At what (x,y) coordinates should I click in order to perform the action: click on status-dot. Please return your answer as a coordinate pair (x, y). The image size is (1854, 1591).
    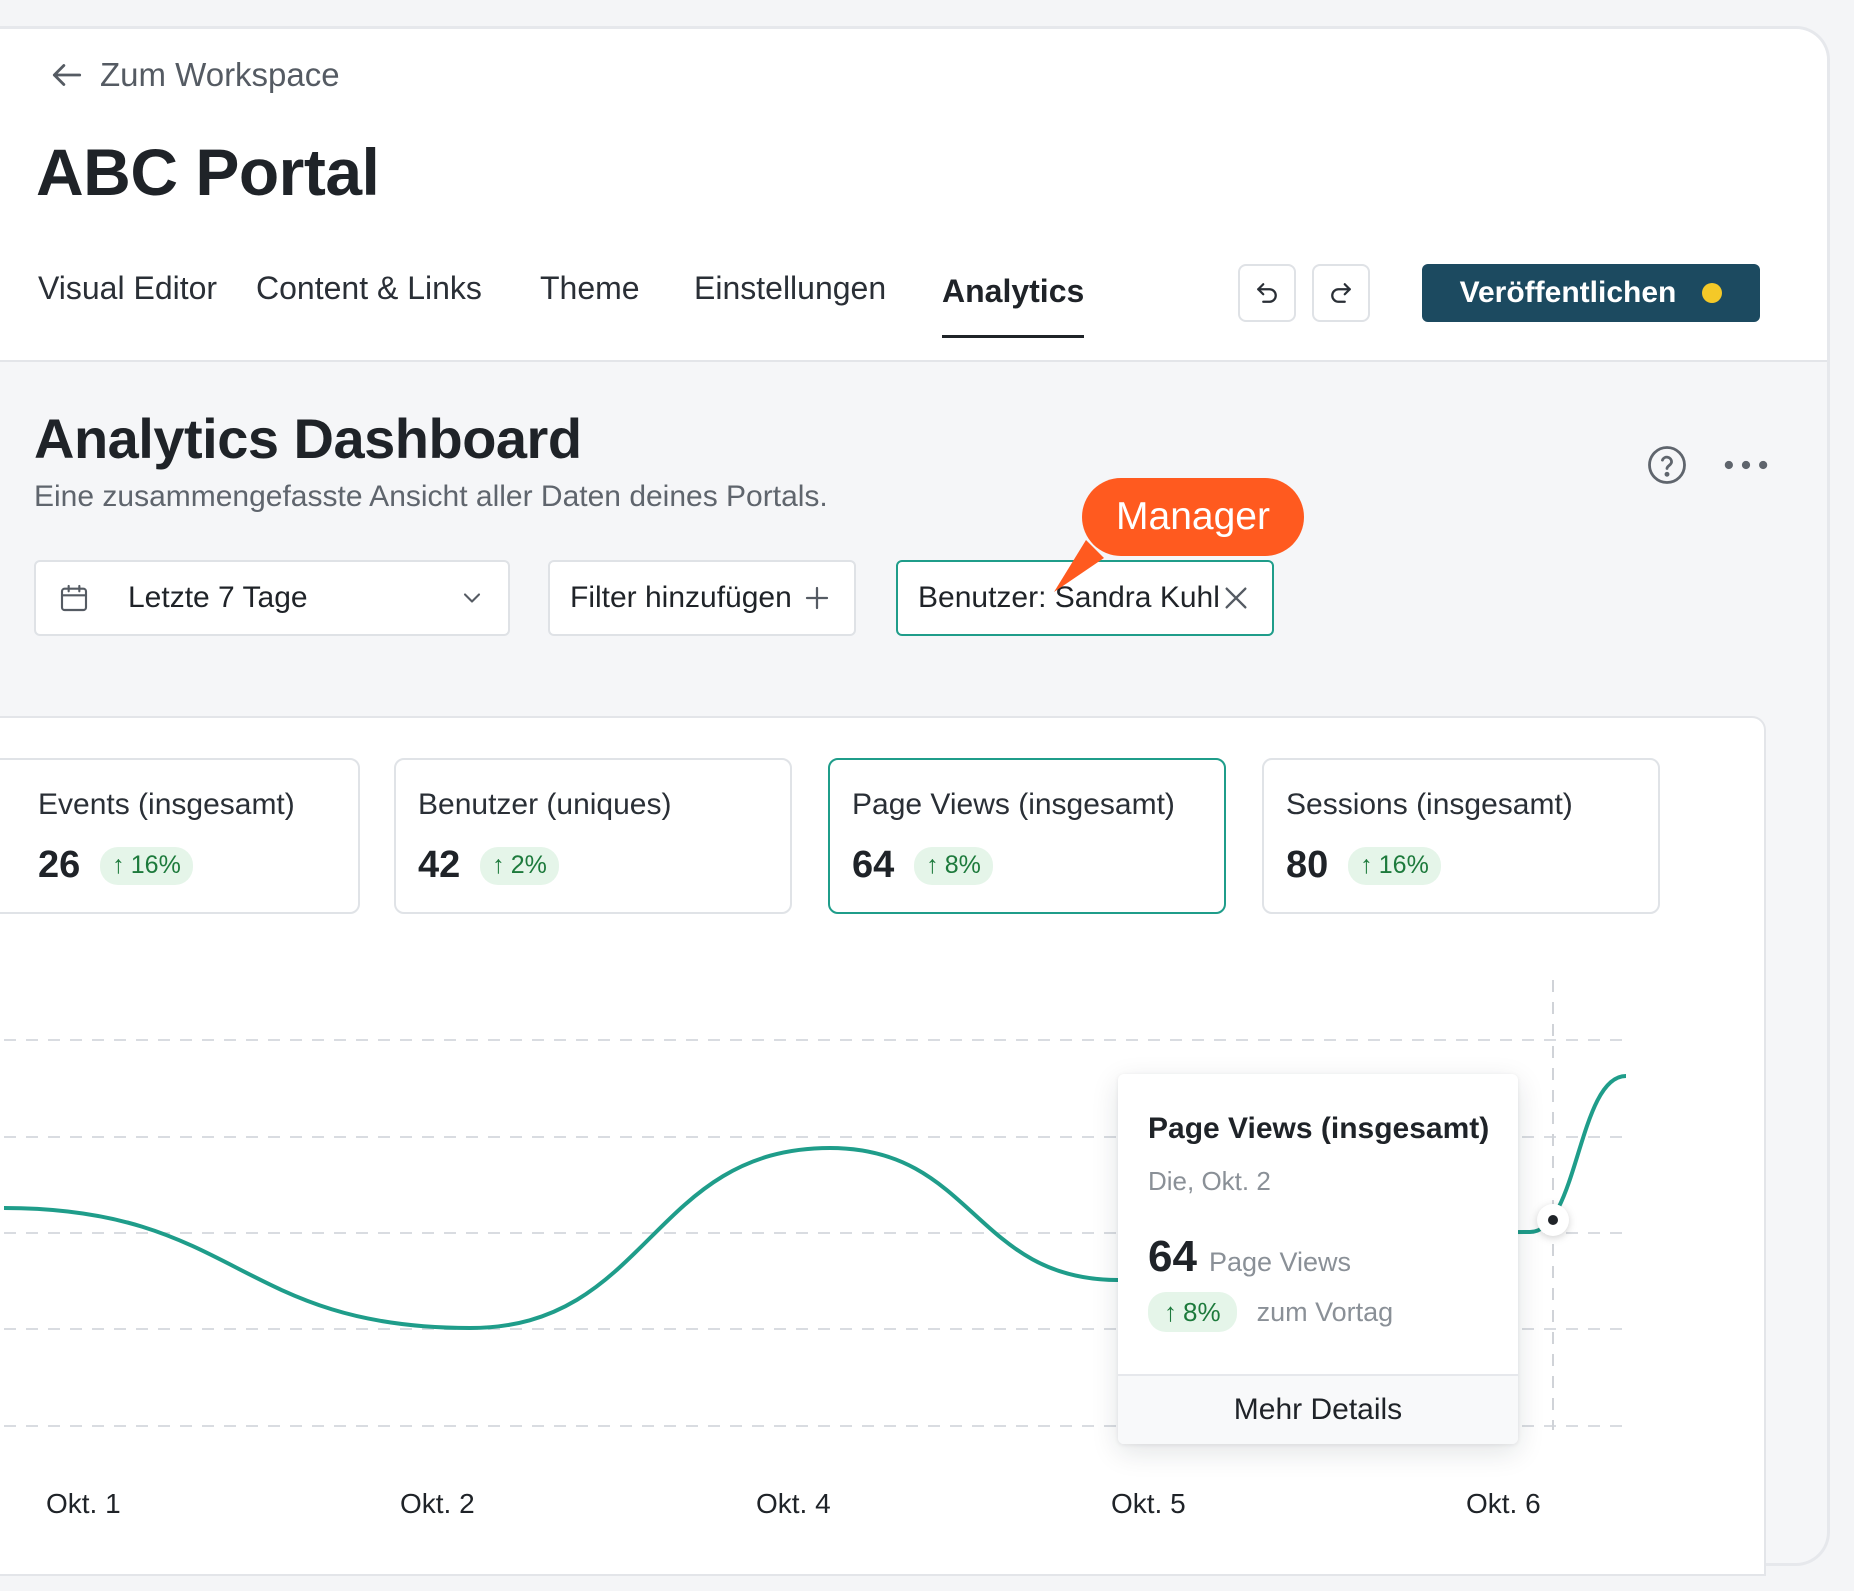
    Looking at the image, I should click on (1712, 293).